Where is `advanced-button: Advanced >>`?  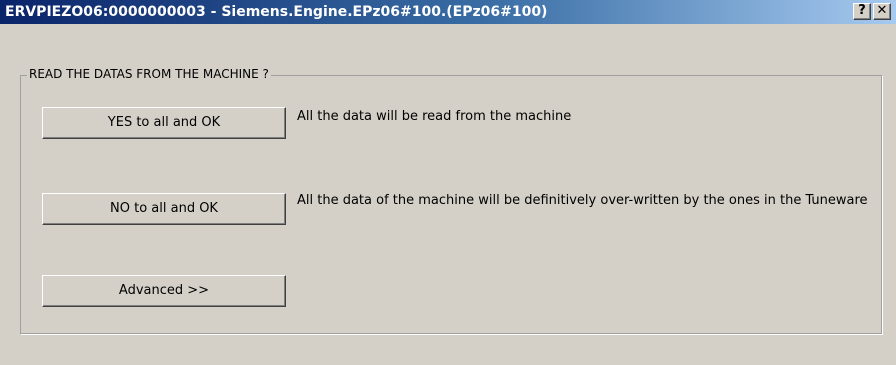 advanced-button: Advanced >> is located at coordinates (164, 291).